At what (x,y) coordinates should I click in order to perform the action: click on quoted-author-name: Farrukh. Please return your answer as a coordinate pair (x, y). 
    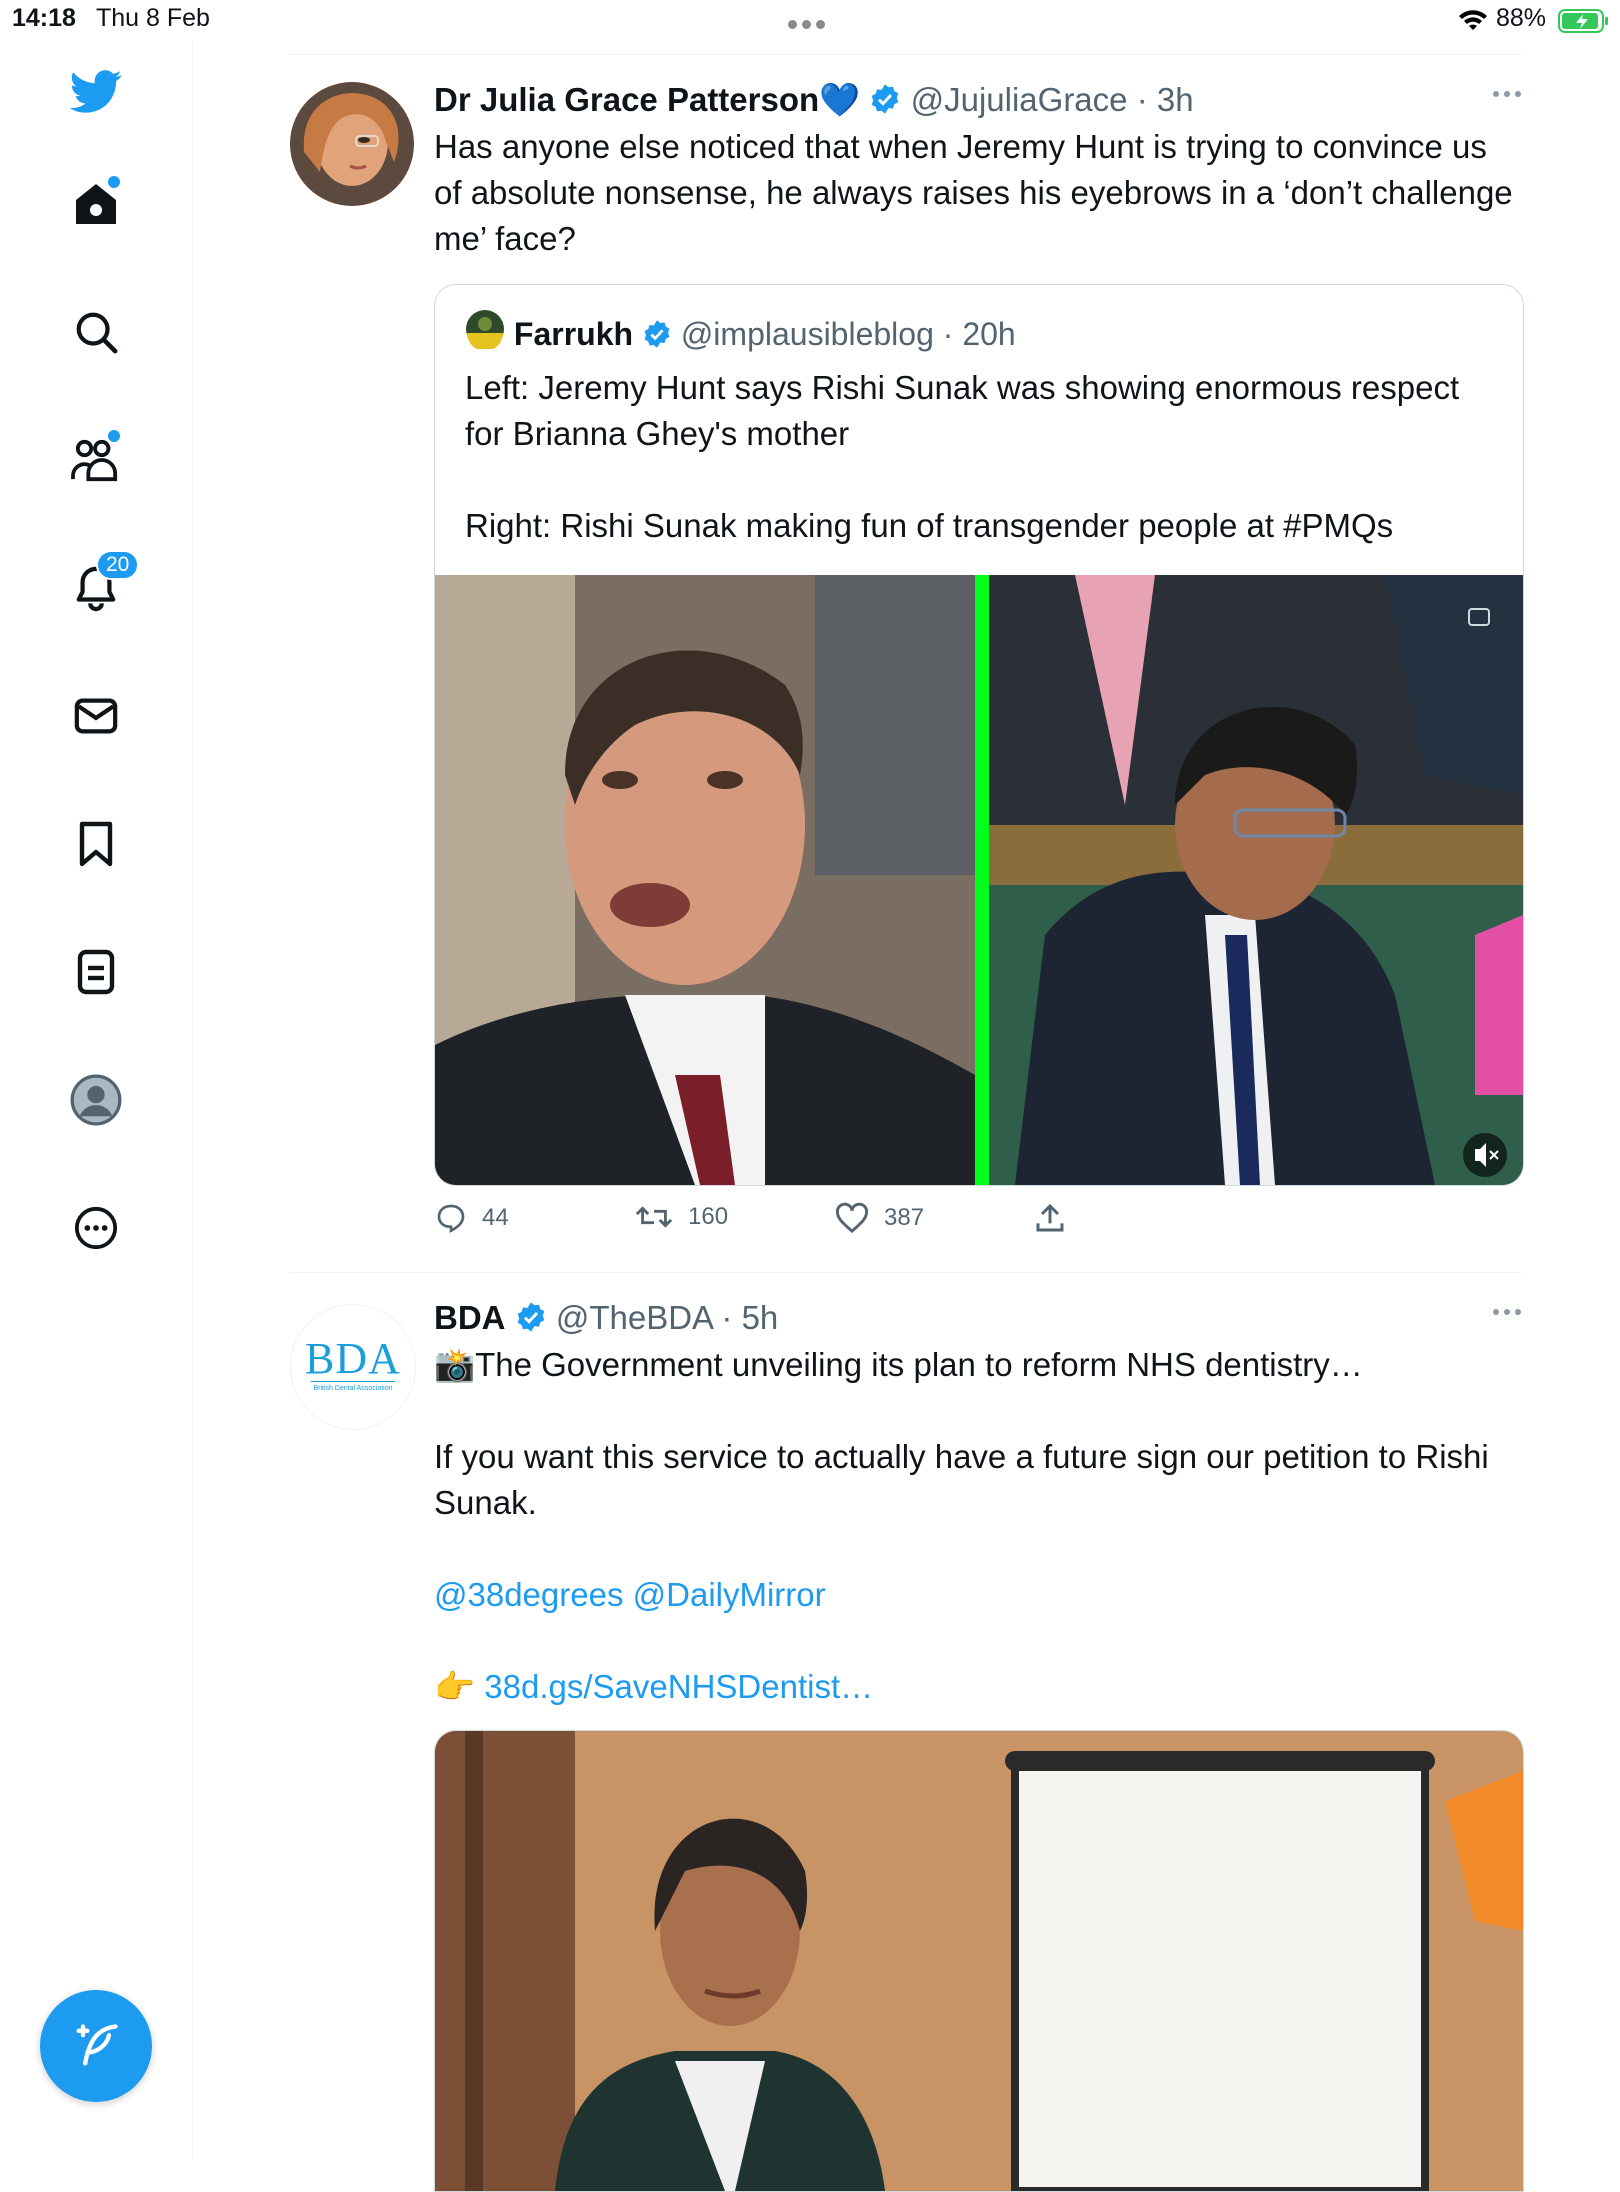
    Looking at the image, I should click on (573, 334).